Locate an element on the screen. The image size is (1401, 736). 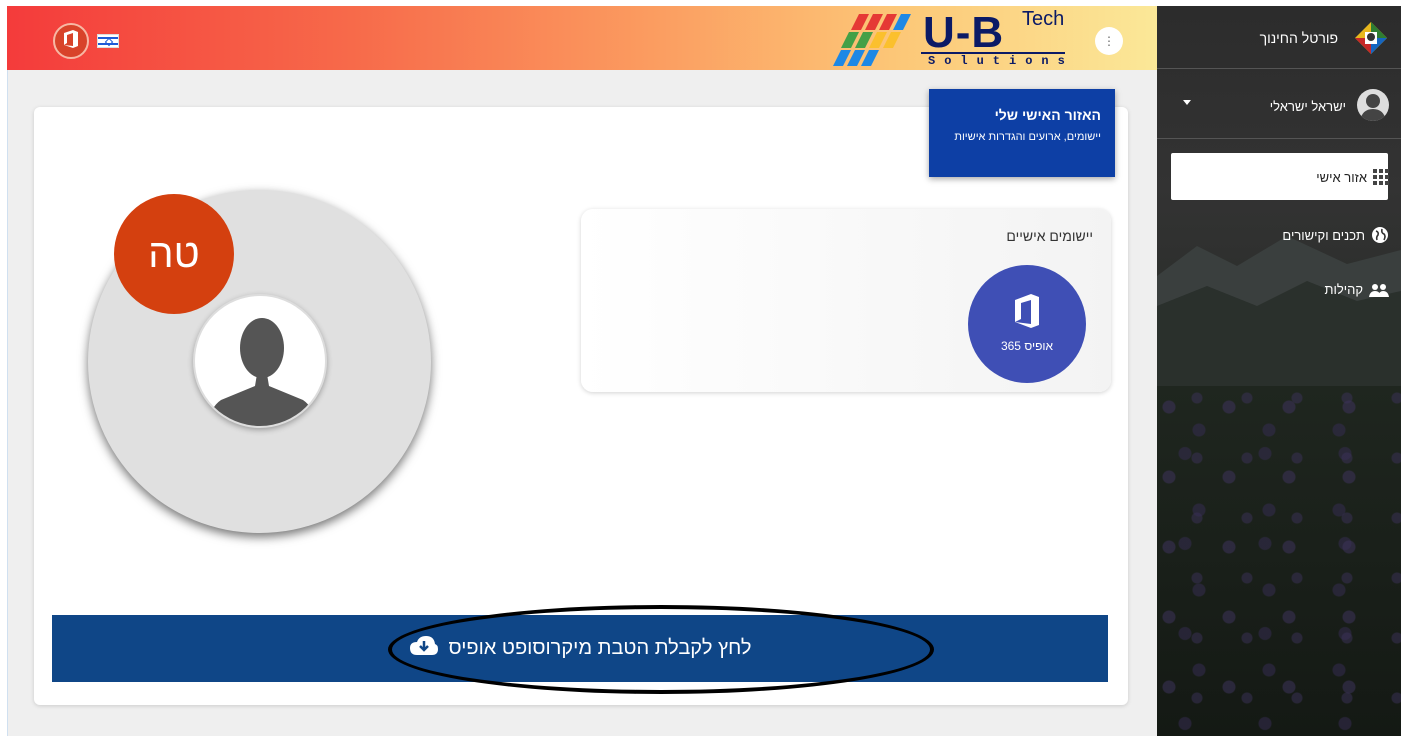
portal-title: פורטל החינוך is located at coordinates (1298, 38).